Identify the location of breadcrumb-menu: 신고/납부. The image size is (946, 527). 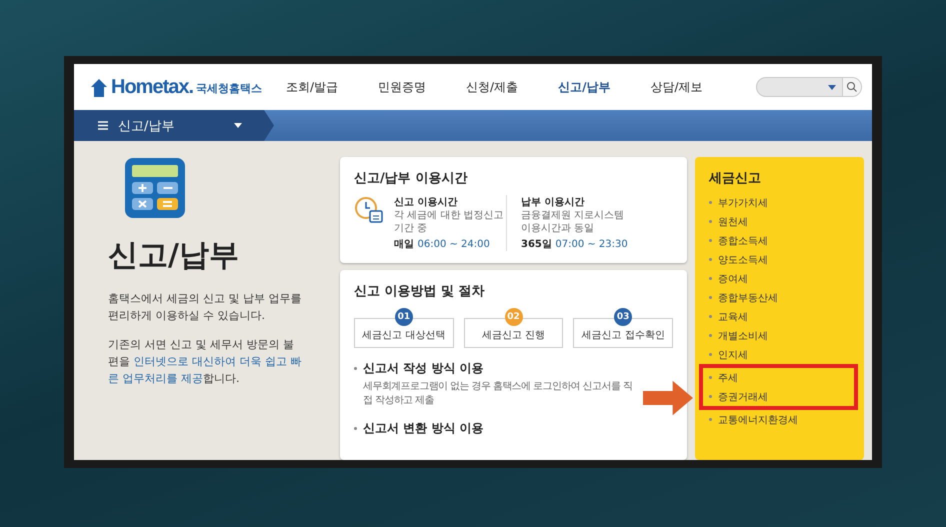
(174, 125).